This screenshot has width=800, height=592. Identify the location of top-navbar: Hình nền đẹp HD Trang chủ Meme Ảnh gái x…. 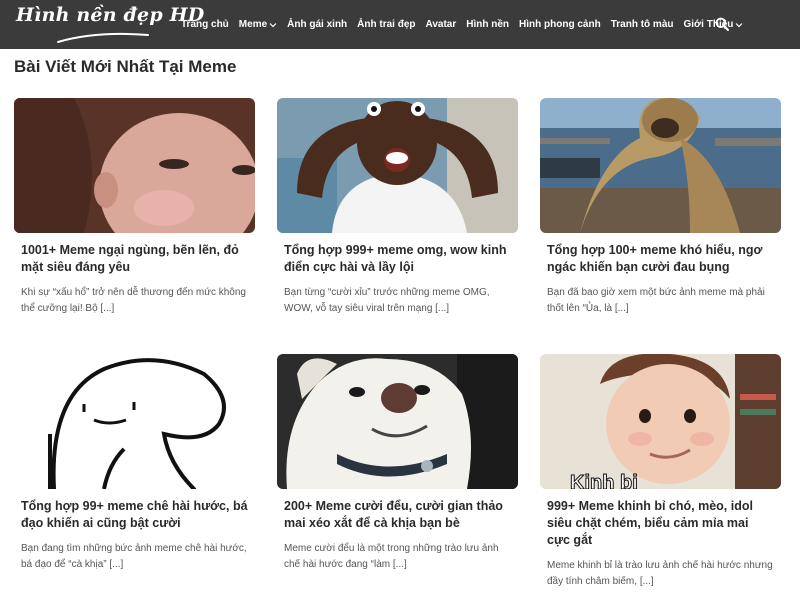
(400, 24).